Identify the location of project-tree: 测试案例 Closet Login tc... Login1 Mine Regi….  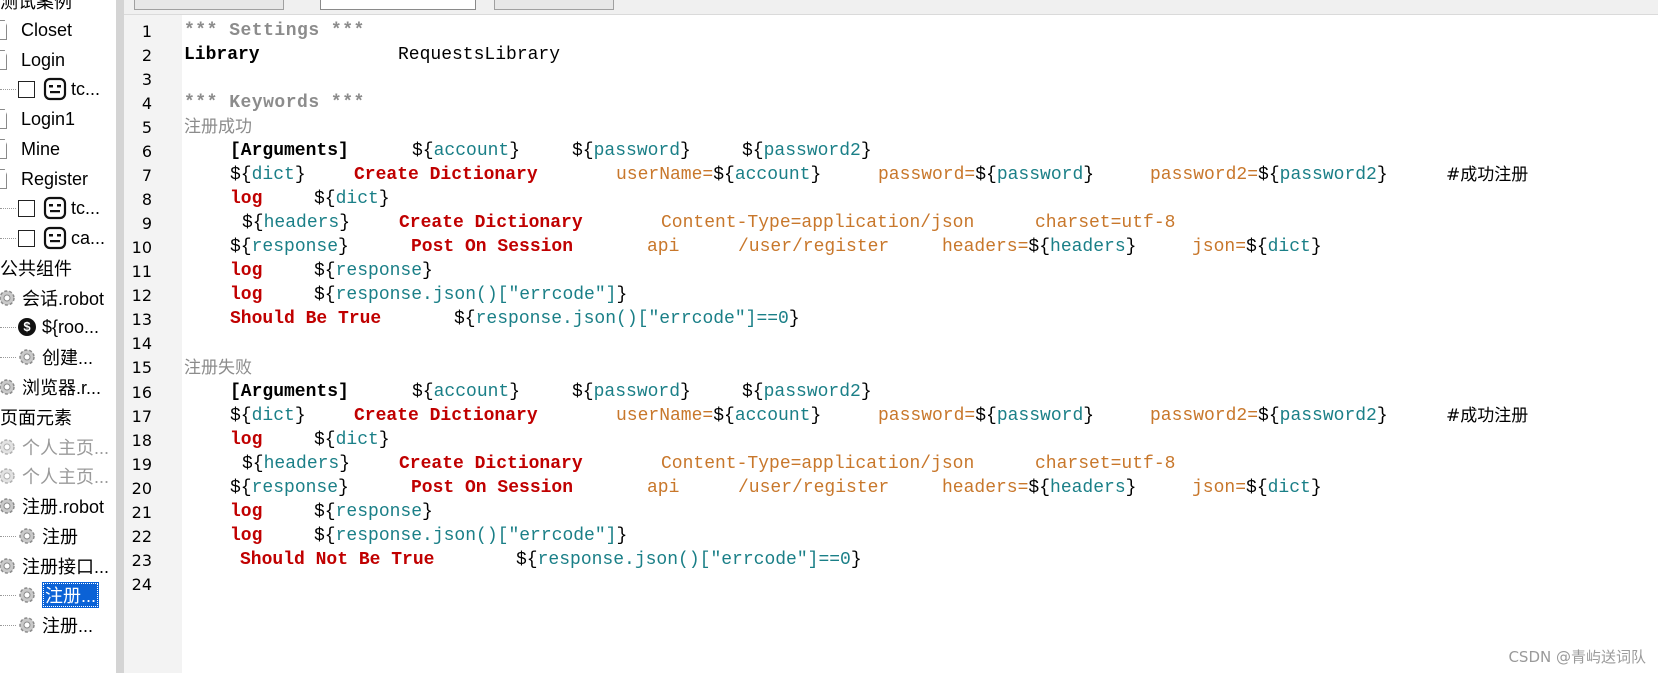
(58, 336).